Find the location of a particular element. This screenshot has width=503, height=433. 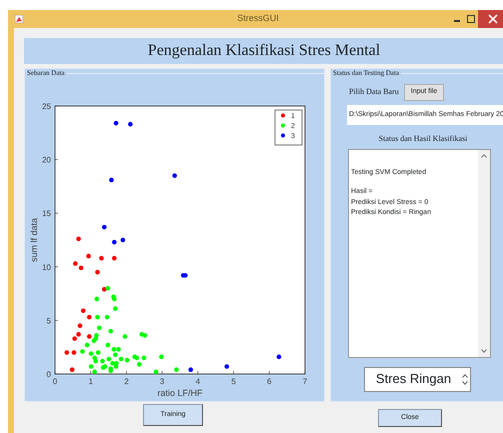

condition-listbox: Stres Ringan is located at coordinates (417, 379).